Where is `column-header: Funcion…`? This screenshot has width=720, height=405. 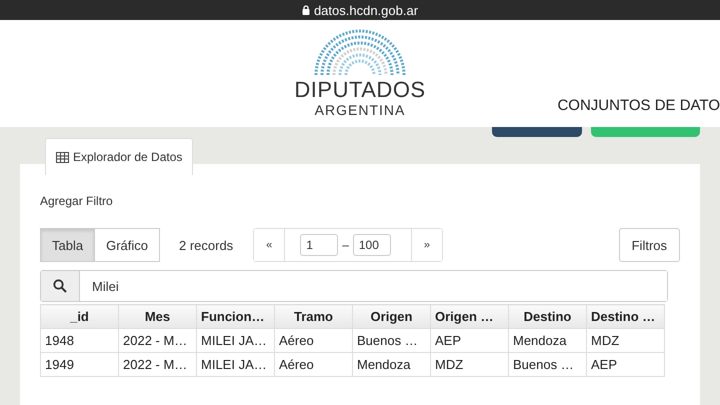 column-header: Funcion… is located at coordinates (235, 316).